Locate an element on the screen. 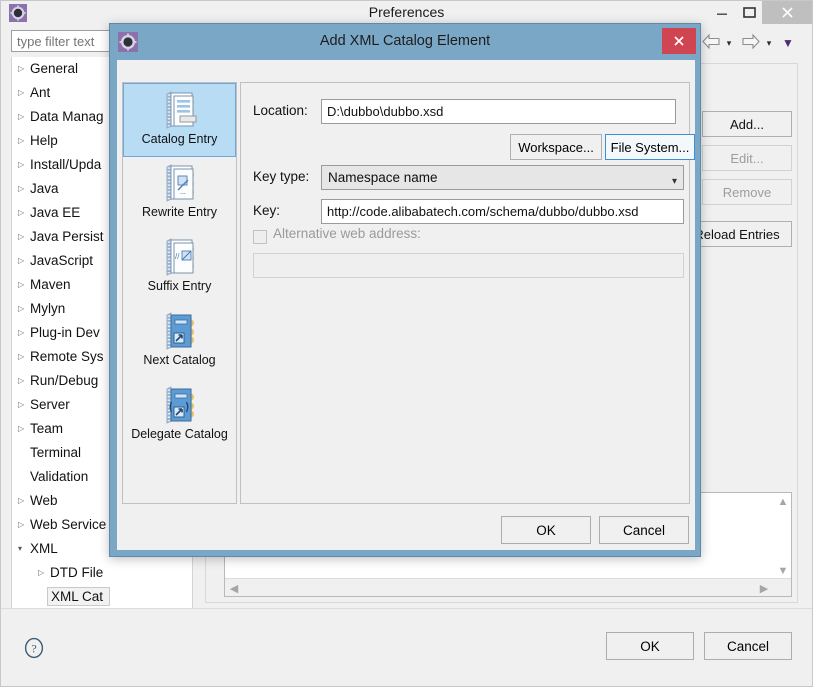 The height and width of the screenshot is (687, 813). sidebar-item-label: Web is located at coordinates (44, 500).